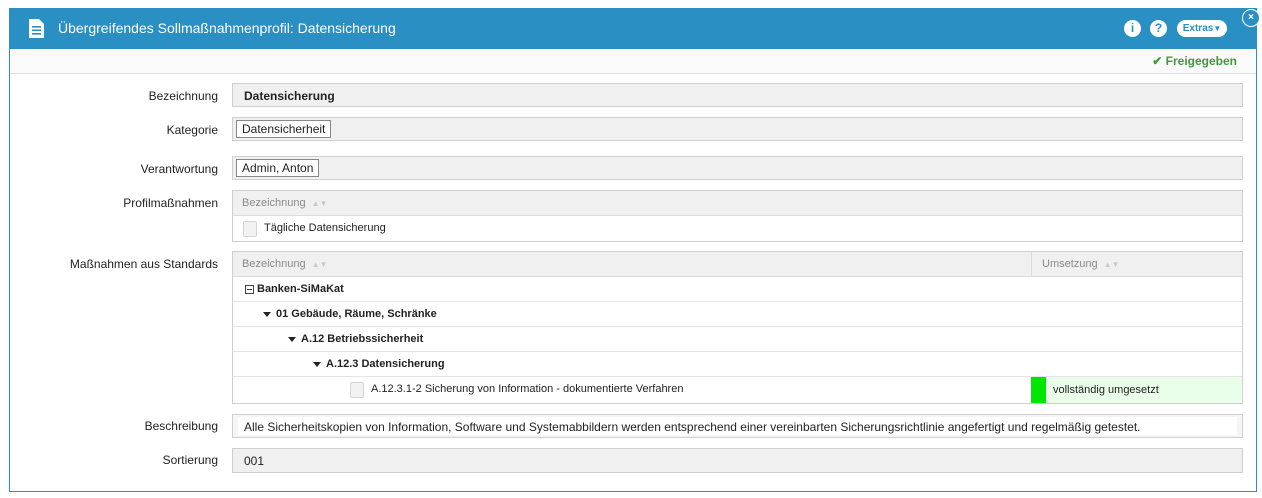 The height and width of the screenshot is (498, 1262). What do you see at coordinates (1201, 61) in the screenshot?
I see `status-text: Freigegeben` at bounding box center [1201, 61].